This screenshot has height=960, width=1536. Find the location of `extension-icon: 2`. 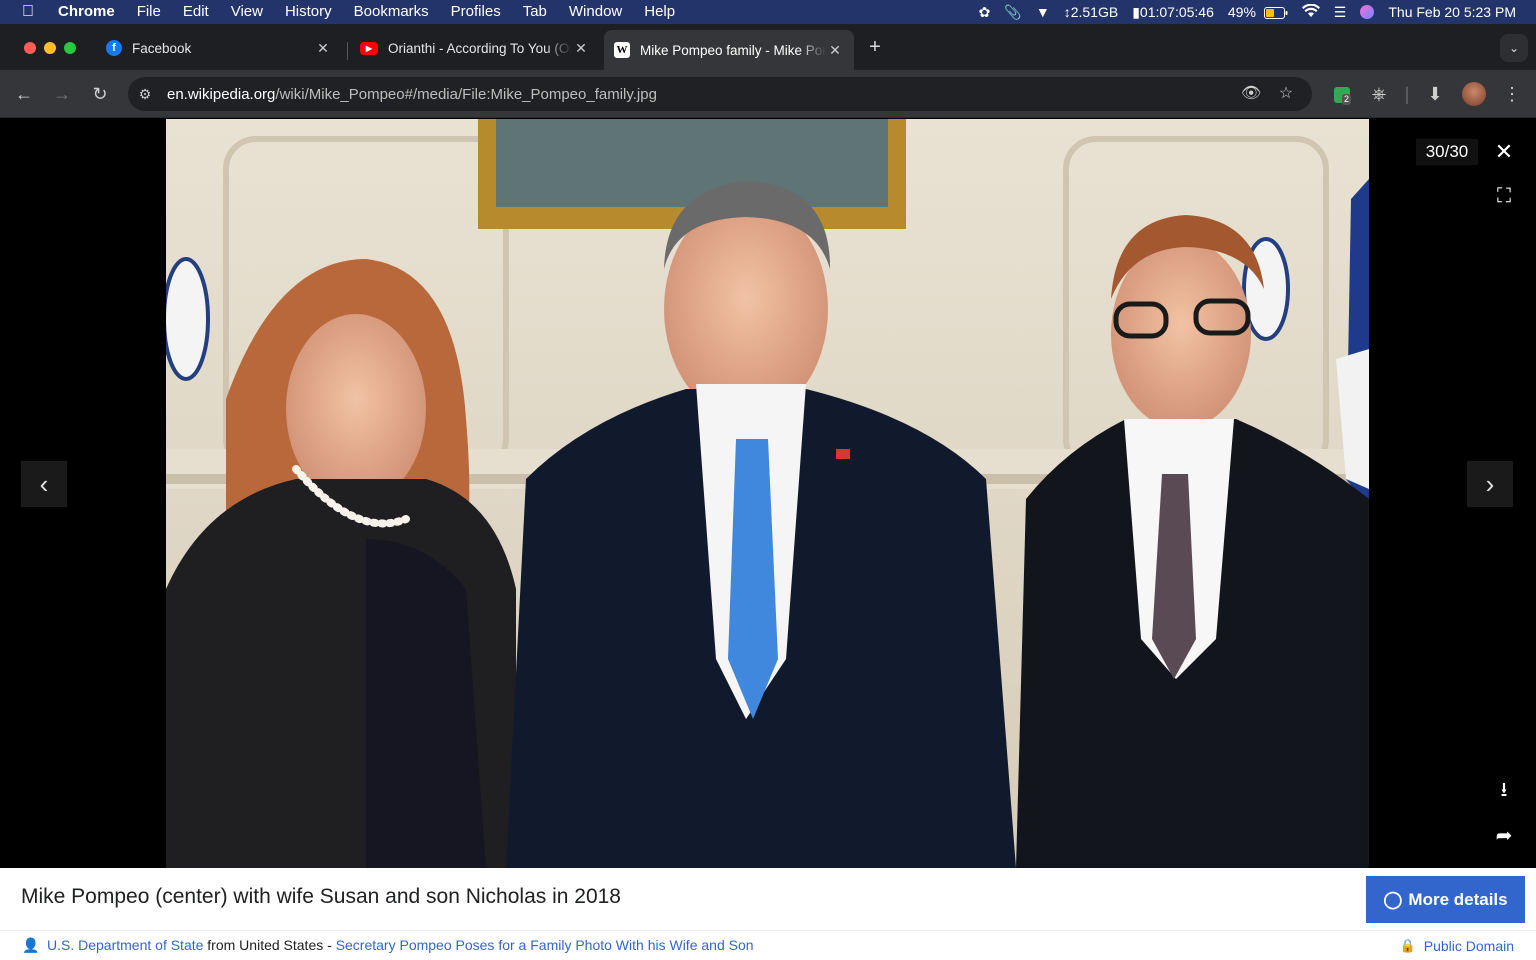

extension-icon: 2 is located at coordinates (1342, 94).